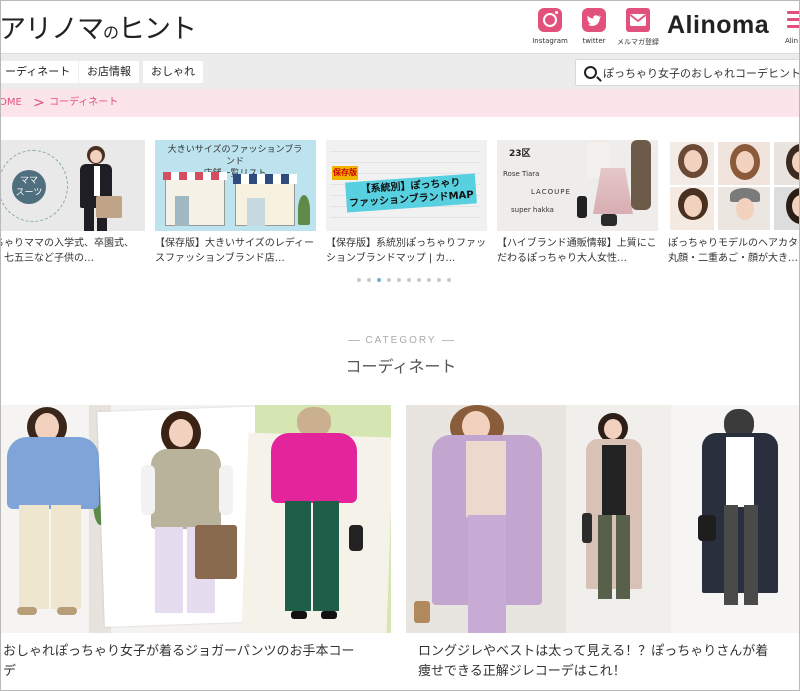 This screenshot has width=800, height=691. What do you see at coordinates (792, 41) in the screenshot?
I see `menu-label: Alin` at bounding box center [792, 41].